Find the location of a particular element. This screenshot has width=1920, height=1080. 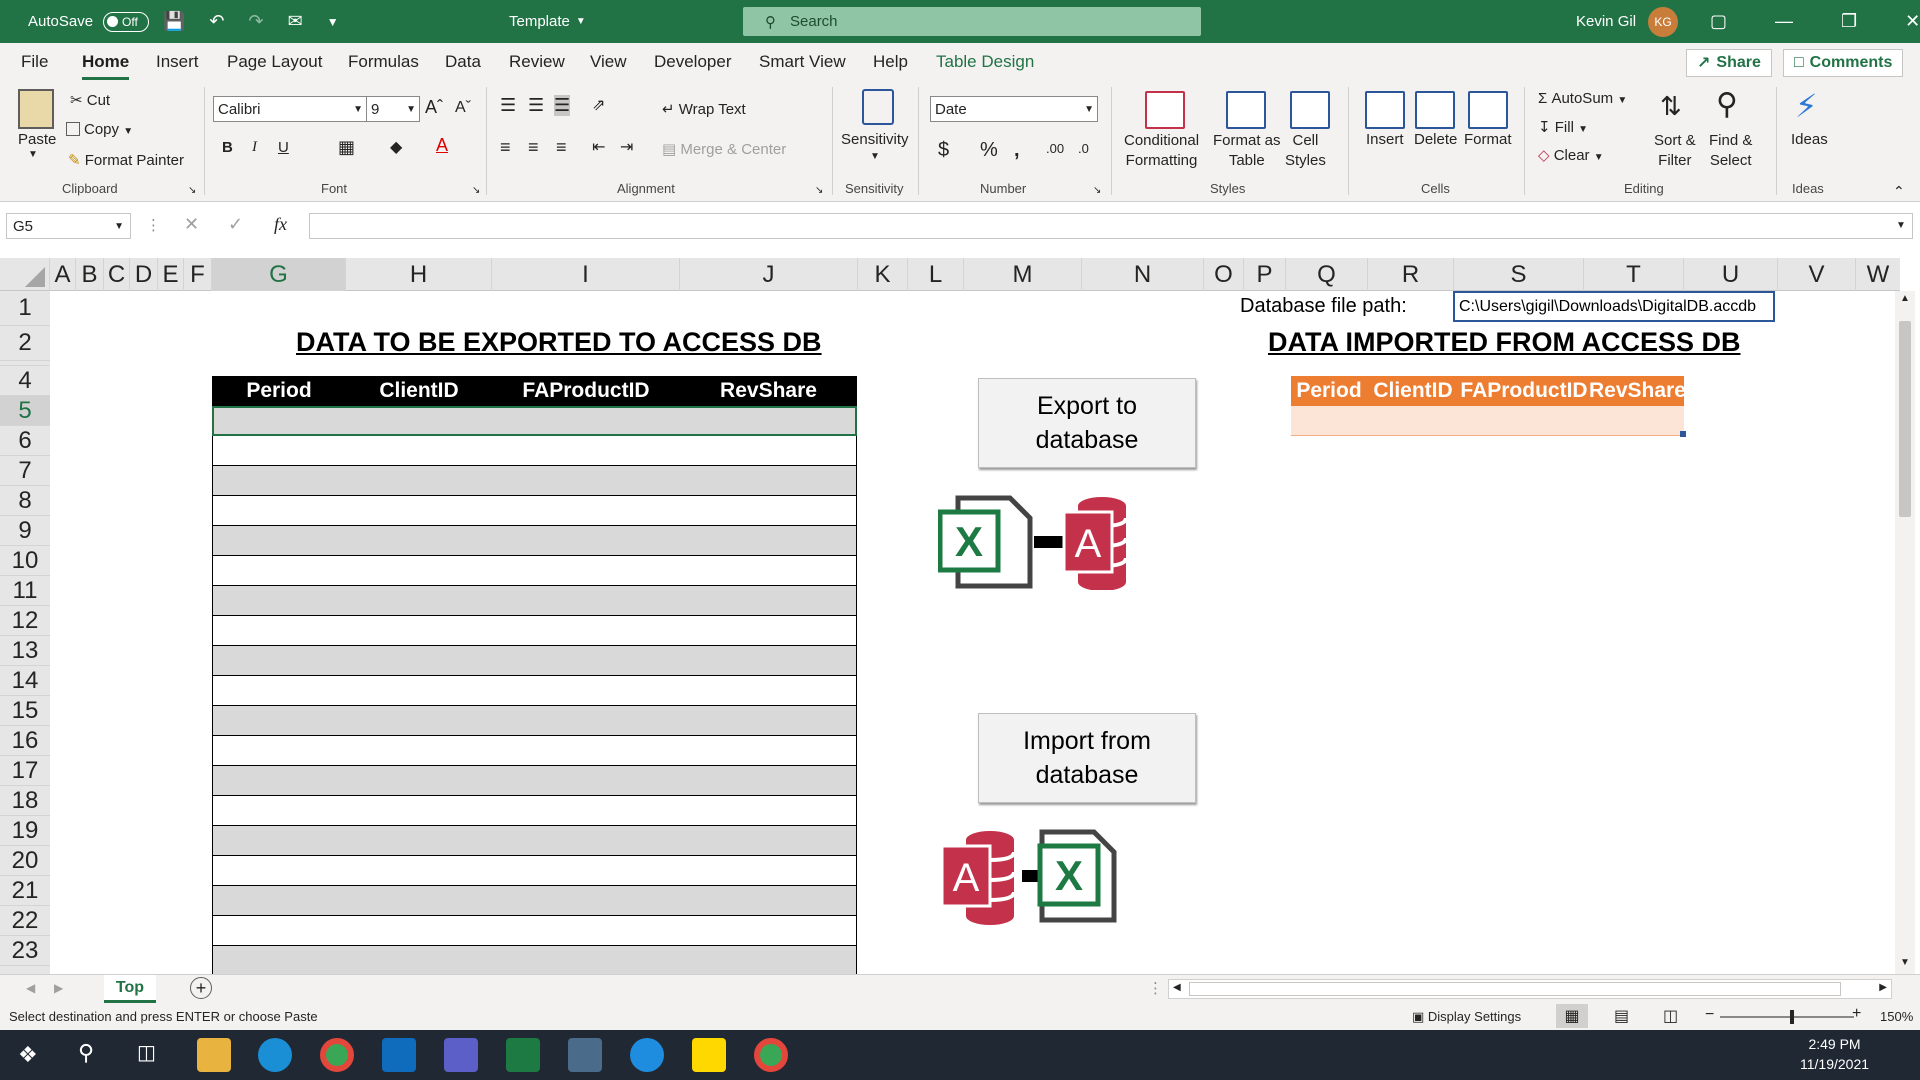

vertical-scrollbar: ▲ ▼ is located at coordinates (1905, 632).